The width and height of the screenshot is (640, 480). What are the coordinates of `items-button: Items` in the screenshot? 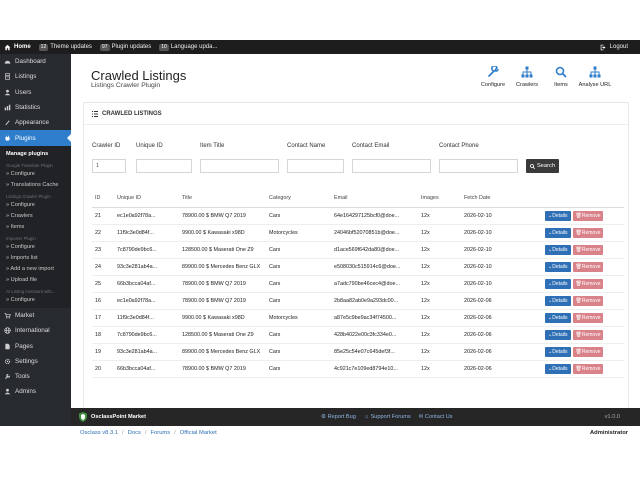 It's located at (561, 77).